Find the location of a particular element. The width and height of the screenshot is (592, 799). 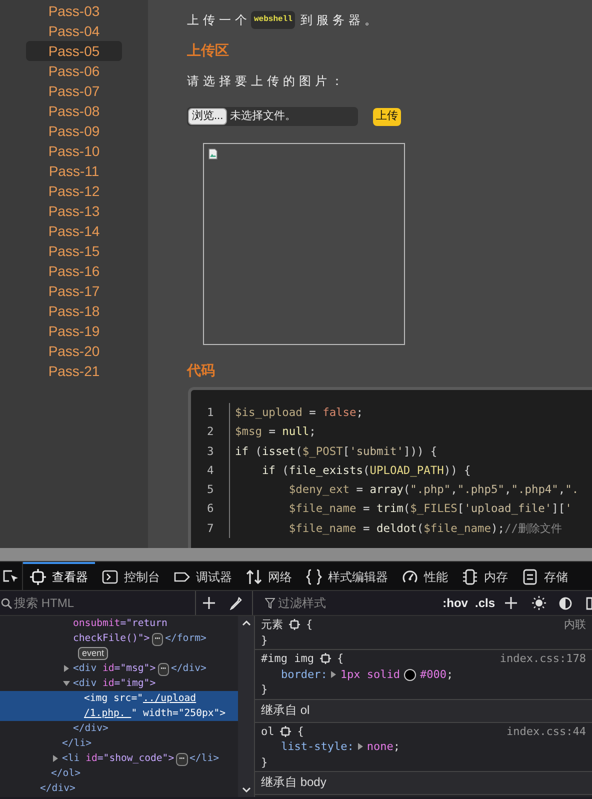

element-picker-icon is located at coordinates (11, 576).